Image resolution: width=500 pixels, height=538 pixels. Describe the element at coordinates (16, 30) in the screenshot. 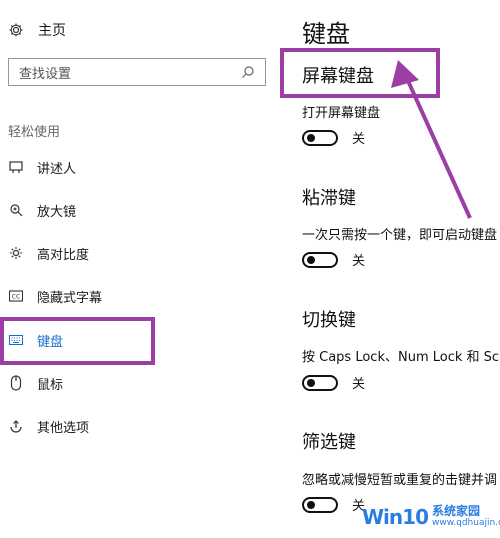

I see `gear-icon` at that location.